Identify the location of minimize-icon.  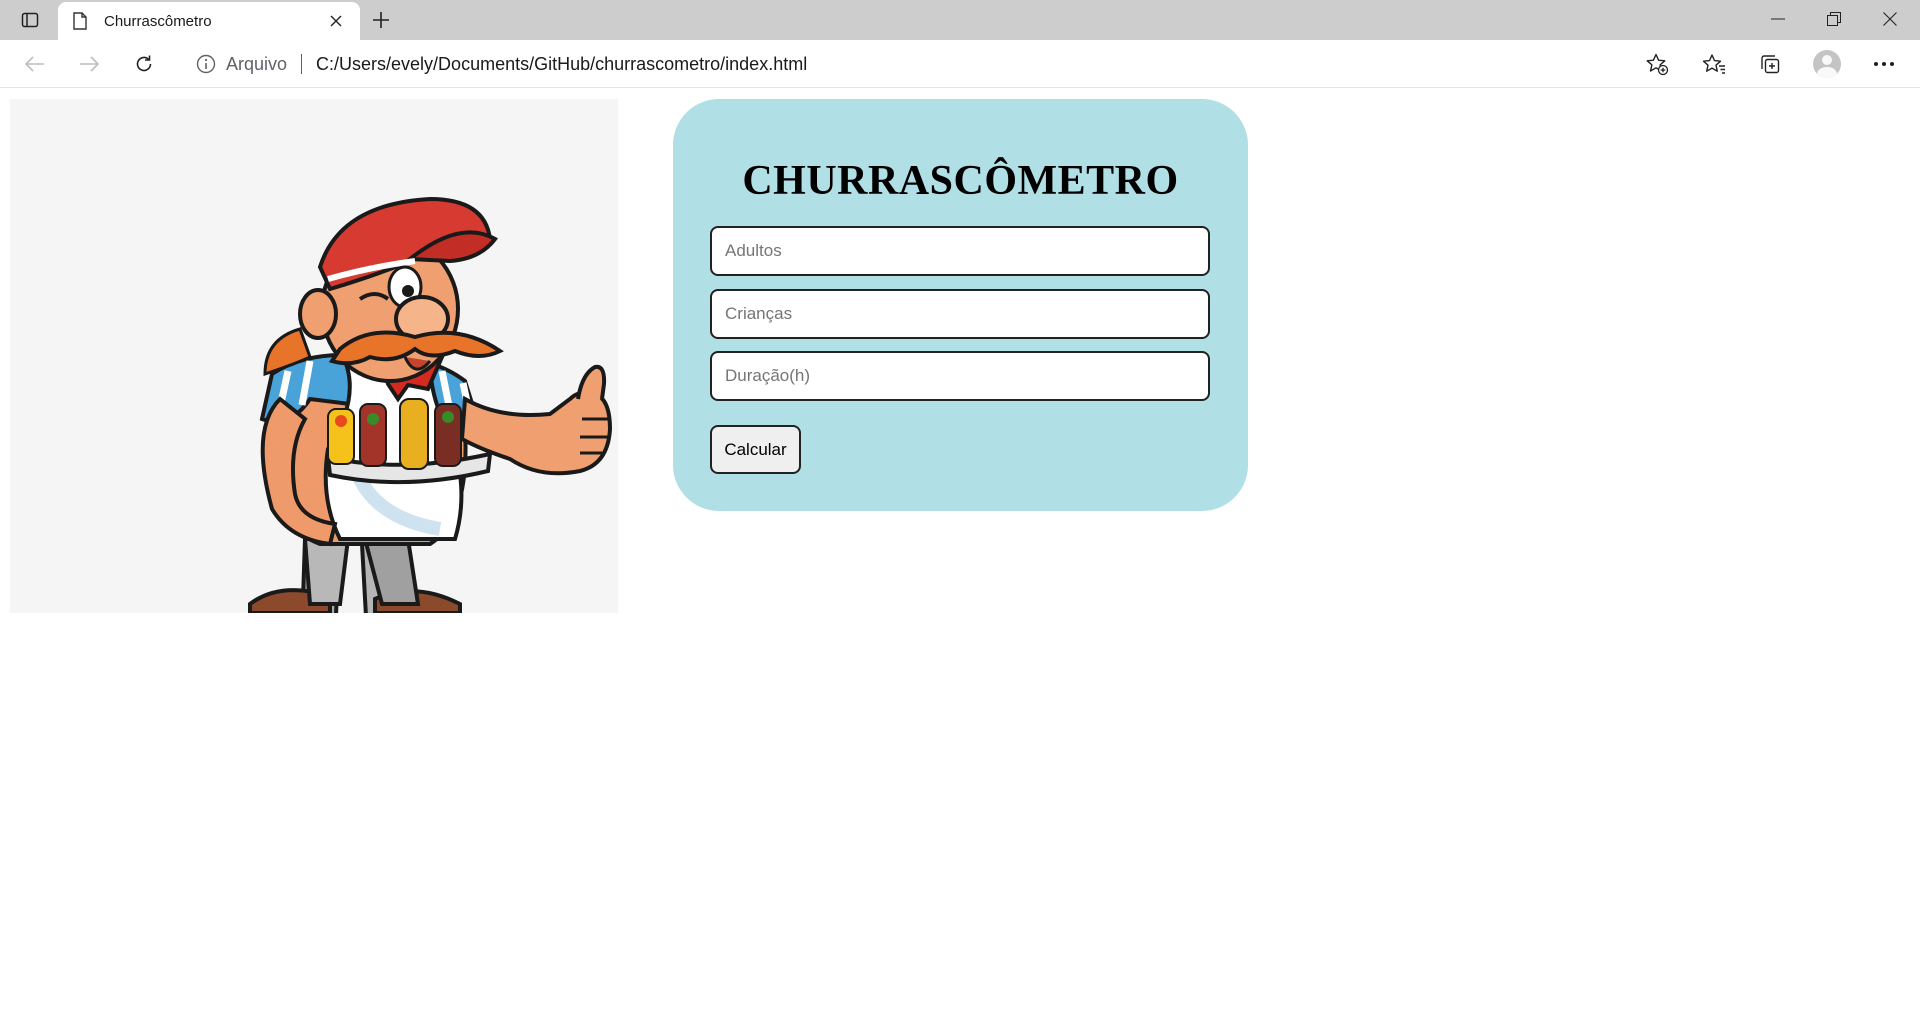
(1778, 19).